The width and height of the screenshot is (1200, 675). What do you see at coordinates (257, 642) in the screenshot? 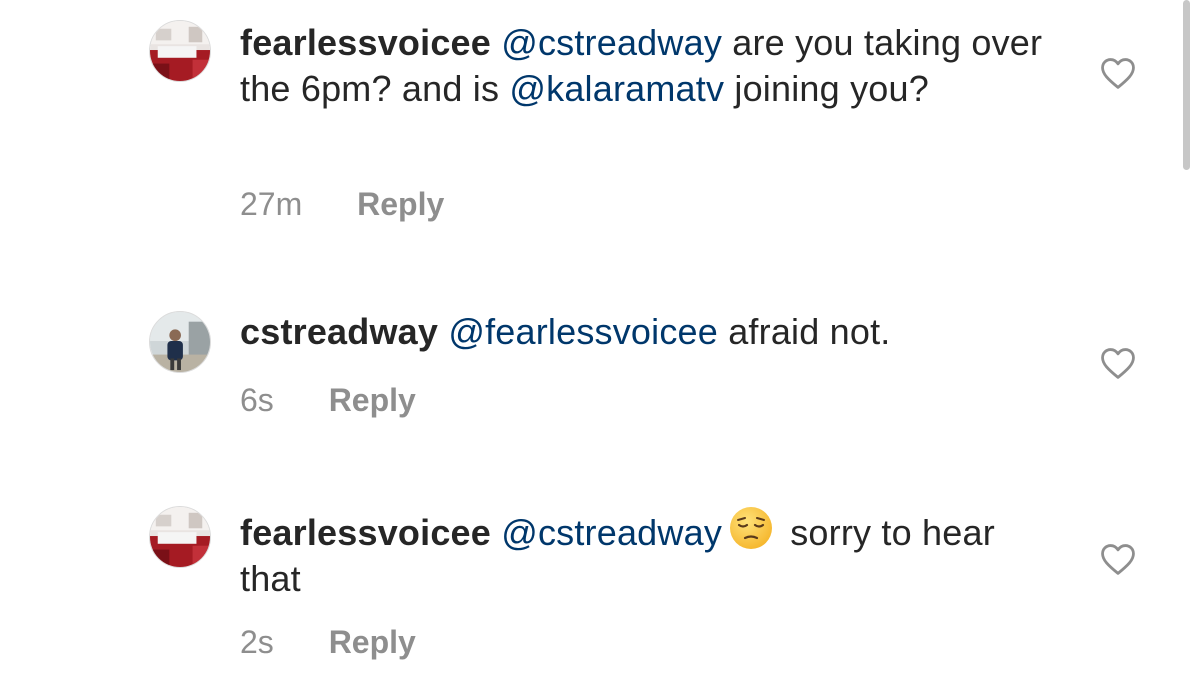
I see `comment-timestamp: 2s` at bounding box center [257, 642].